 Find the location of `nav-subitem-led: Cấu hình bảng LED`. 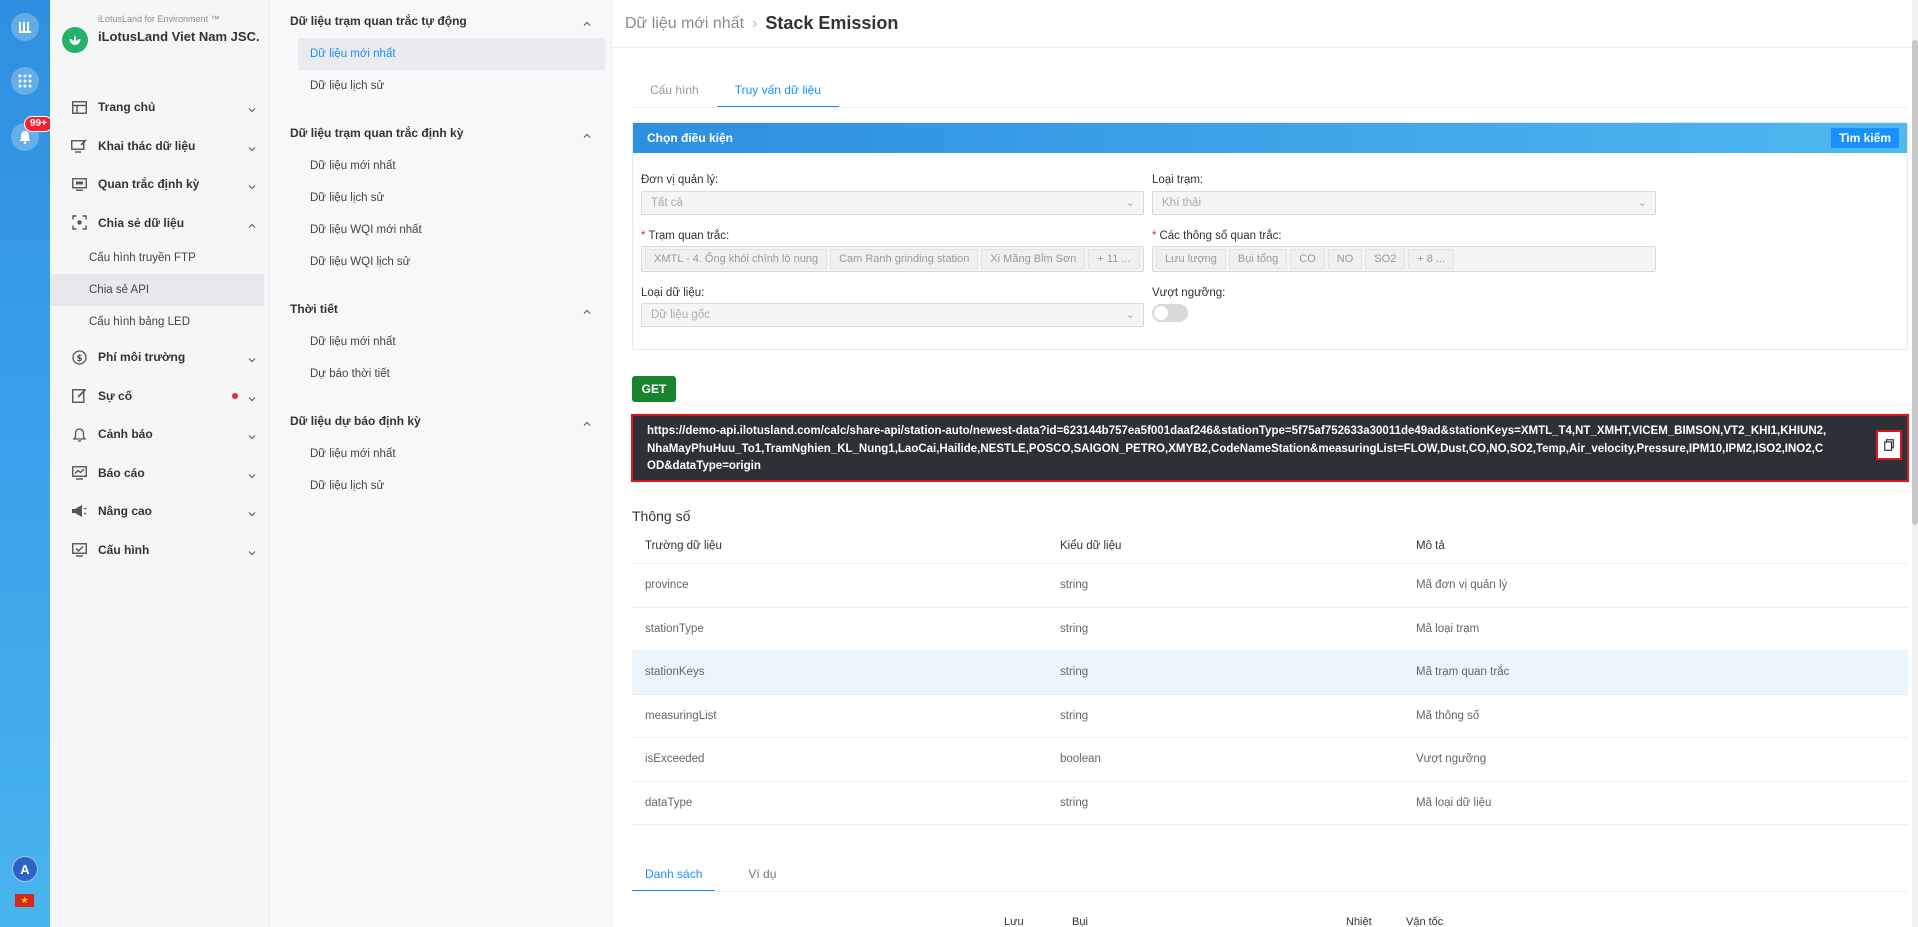

nav-subitem-led: Cấu hình bảng LED is located at coordinates (160, 322).